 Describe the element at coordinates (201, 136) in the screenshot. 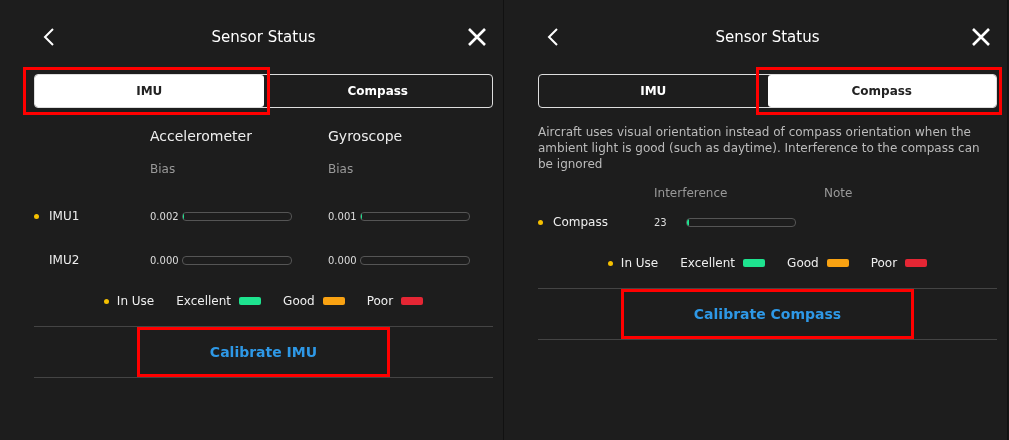

I see `column-header: Accelerometer` at that location.